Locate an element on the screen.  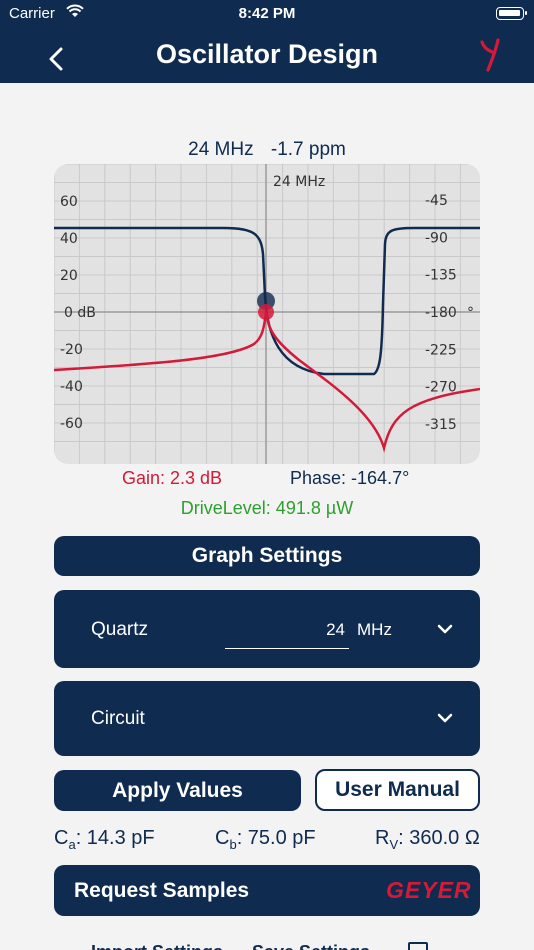
right-tick-label: -315 is located at coordinates (441, 425).